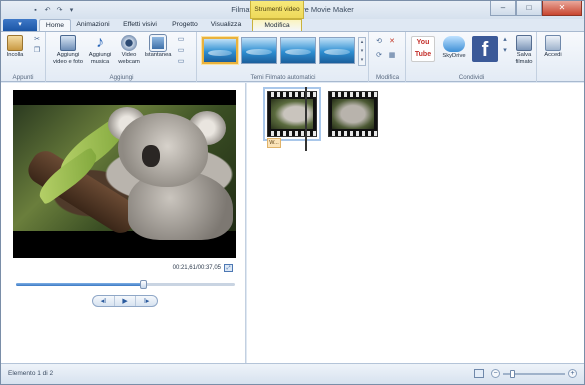 Image resolution: width=585 pixels, height=385 pixels. I want to click on paste-label: Incolla, so click(15, 55).